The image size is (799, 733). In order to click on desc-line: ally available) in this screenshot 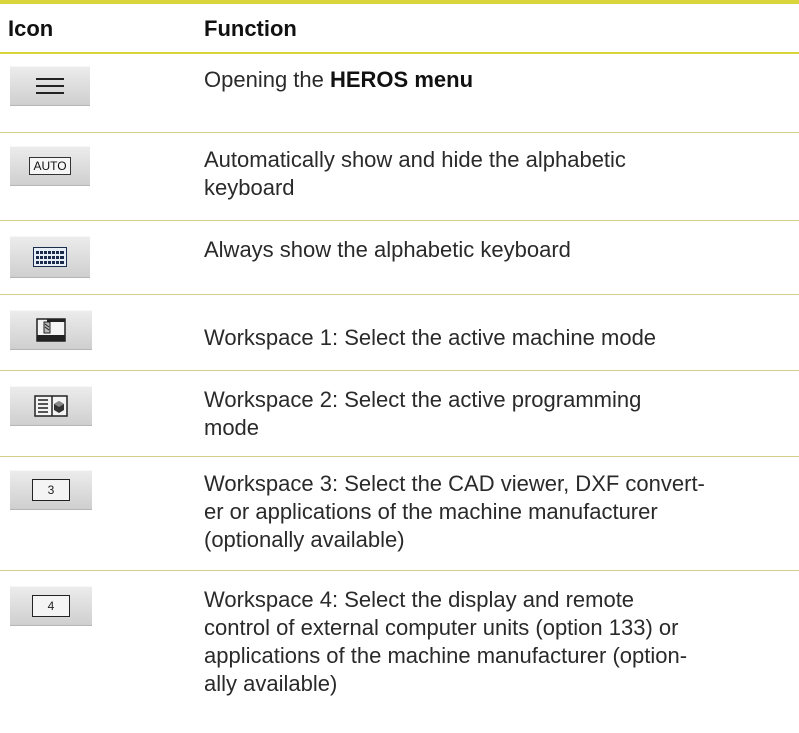, I will do `click(271, 683)`.